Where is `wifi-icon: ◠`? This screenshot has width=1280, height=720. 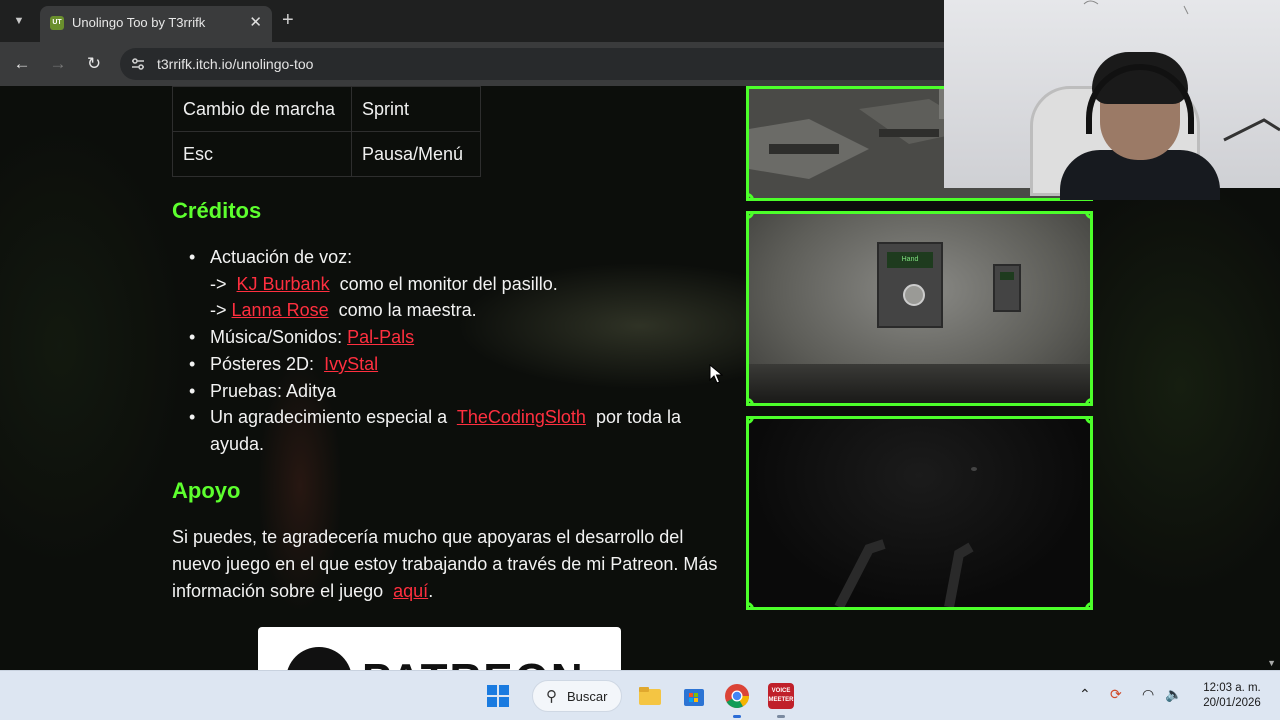 wifi-icon: ◠ is located at coordinates (1148, 694).